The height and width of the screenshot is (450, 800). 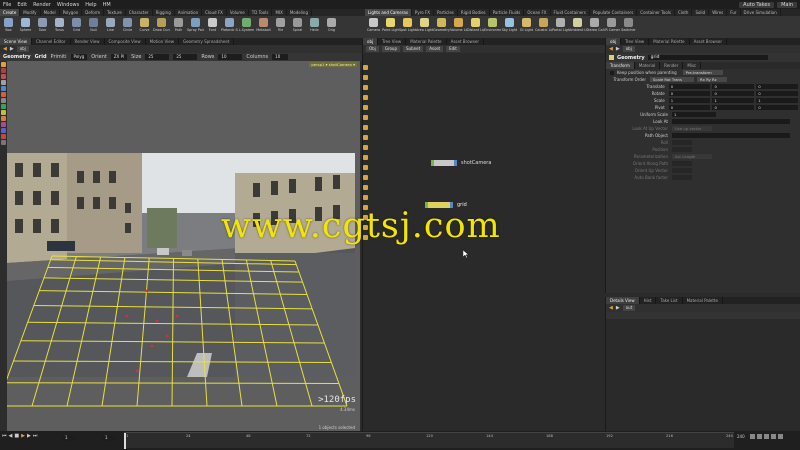 I want to click on shelf-tab: Pyro FX, so click(x=423, y=12).